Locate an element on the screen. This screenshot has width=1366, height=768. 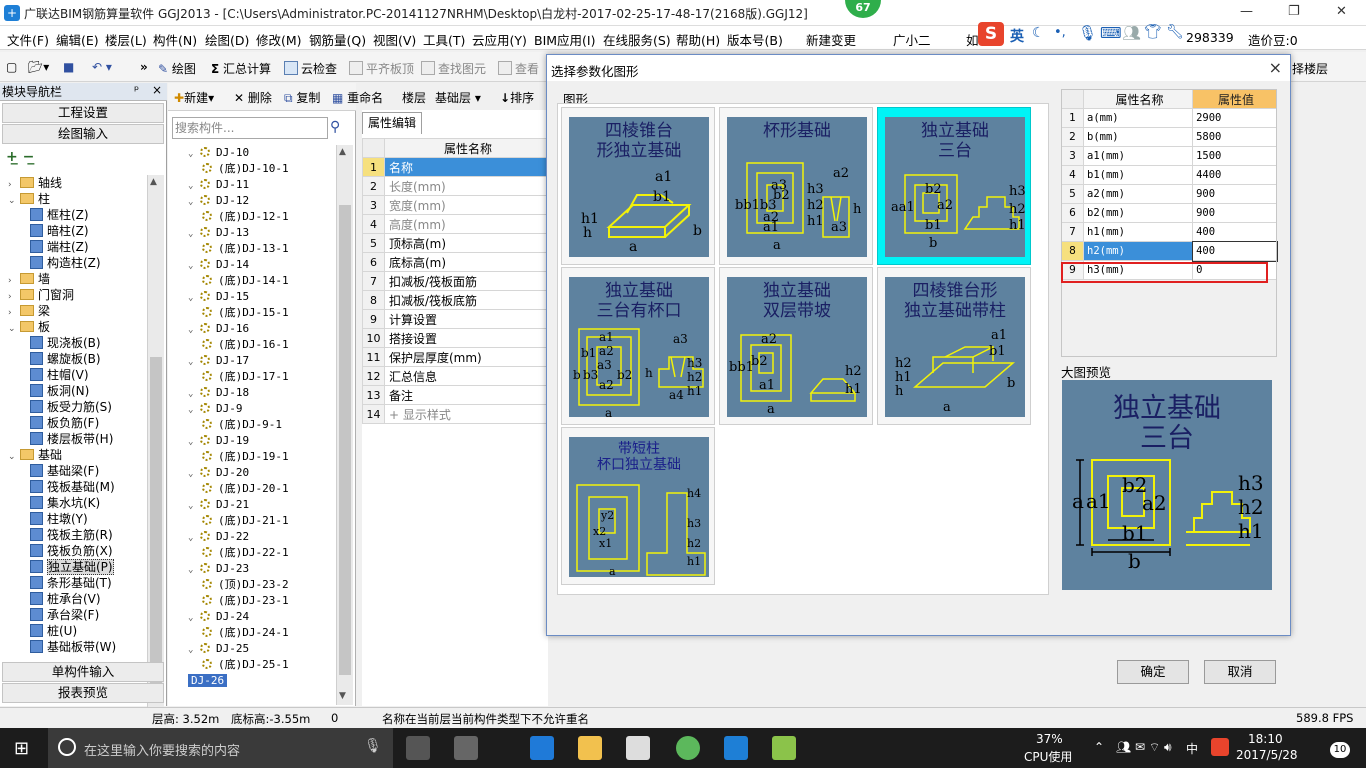
component-sub-item: (底)DJ-23-1 is located at coordinates (245, 601).